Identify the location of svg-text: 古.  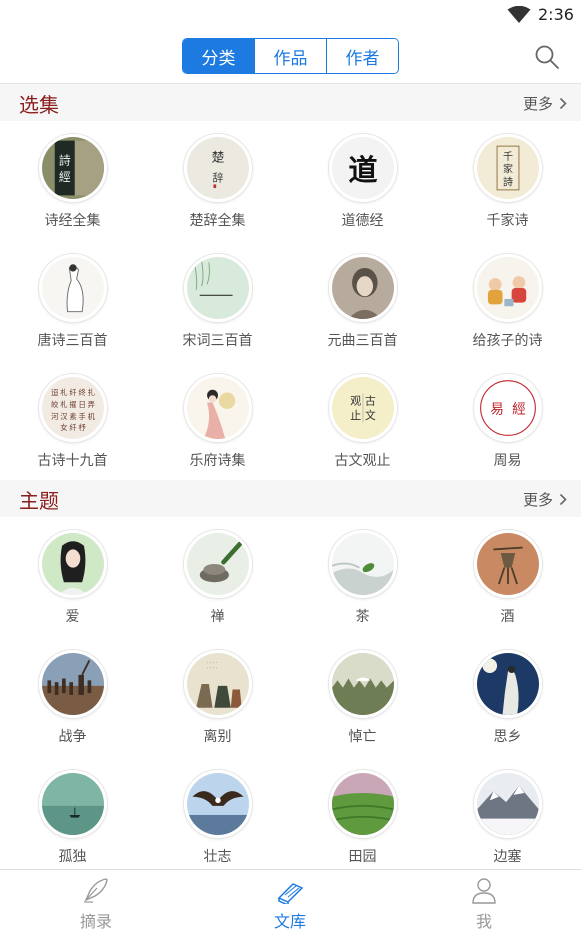
(370, 400).